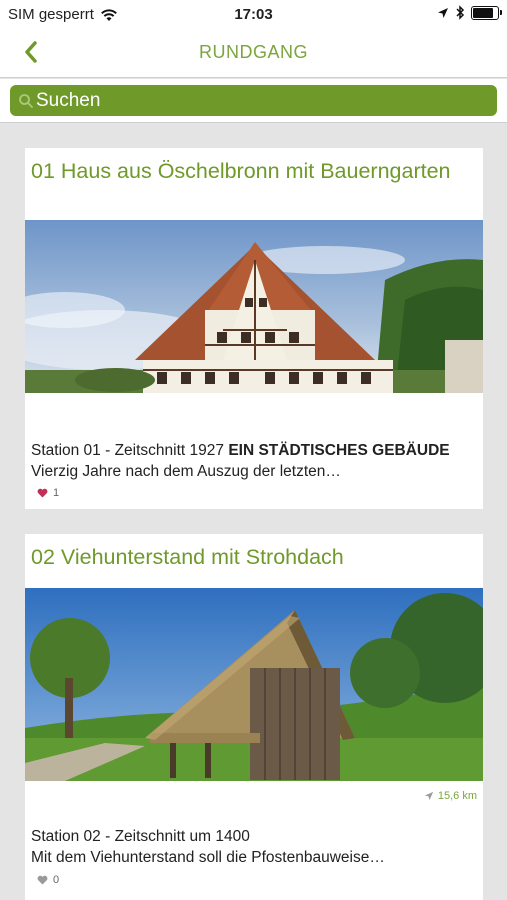 The width and height of the screenshot is (507, 900). Describe the element at coordinates (339, 450) in the screenshot. I see `description-highlight: EIN STÄDTISCHES GEBÄUDE` at that location.